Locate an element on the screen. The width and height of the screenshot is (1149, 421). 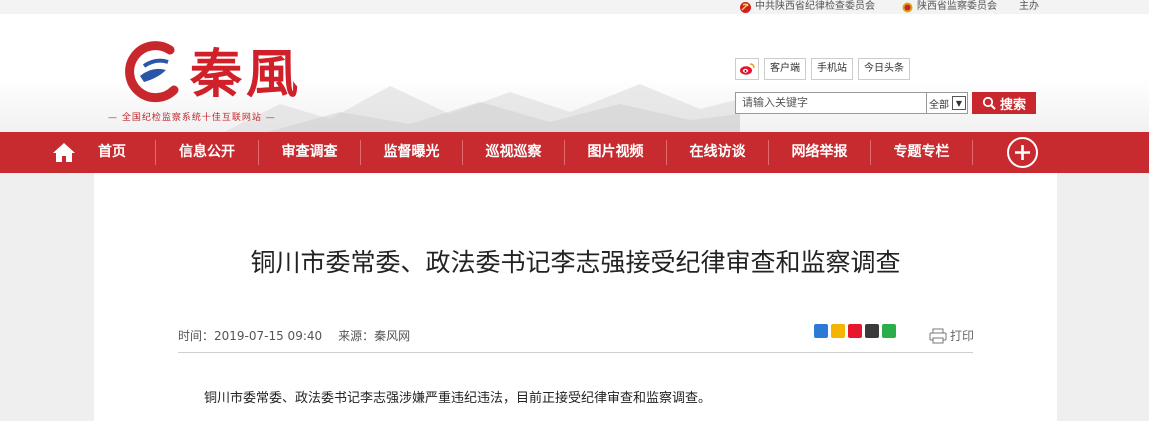
search-button-label: 搜索 is located at coordinates (1012, 105).